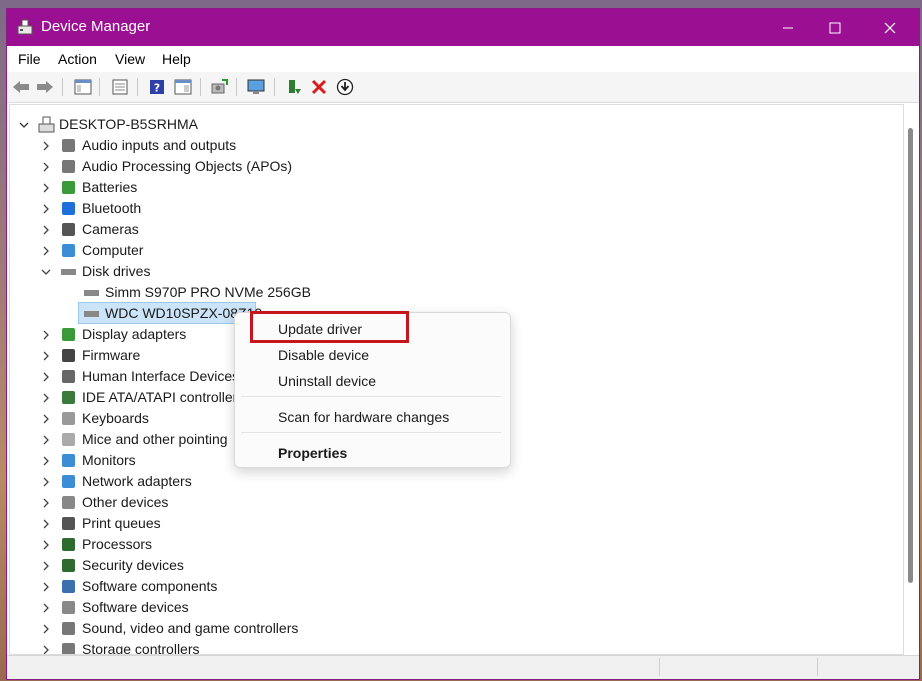 This screenshot has height=681, width=922. Describe the element at coordinates (450, 629) in the screenshot. I see `tree-category: Sound, video and game controllers` at that location.